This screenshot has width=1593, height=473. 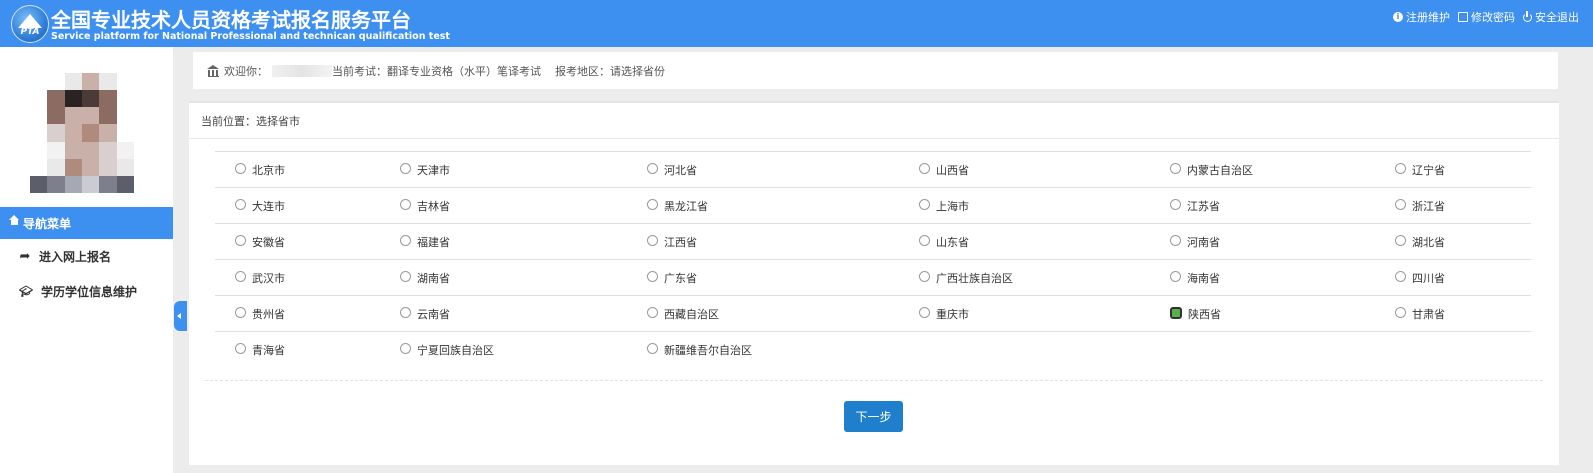 I want to click on province-label: 甘肃省, so click(x=1428, y=314).